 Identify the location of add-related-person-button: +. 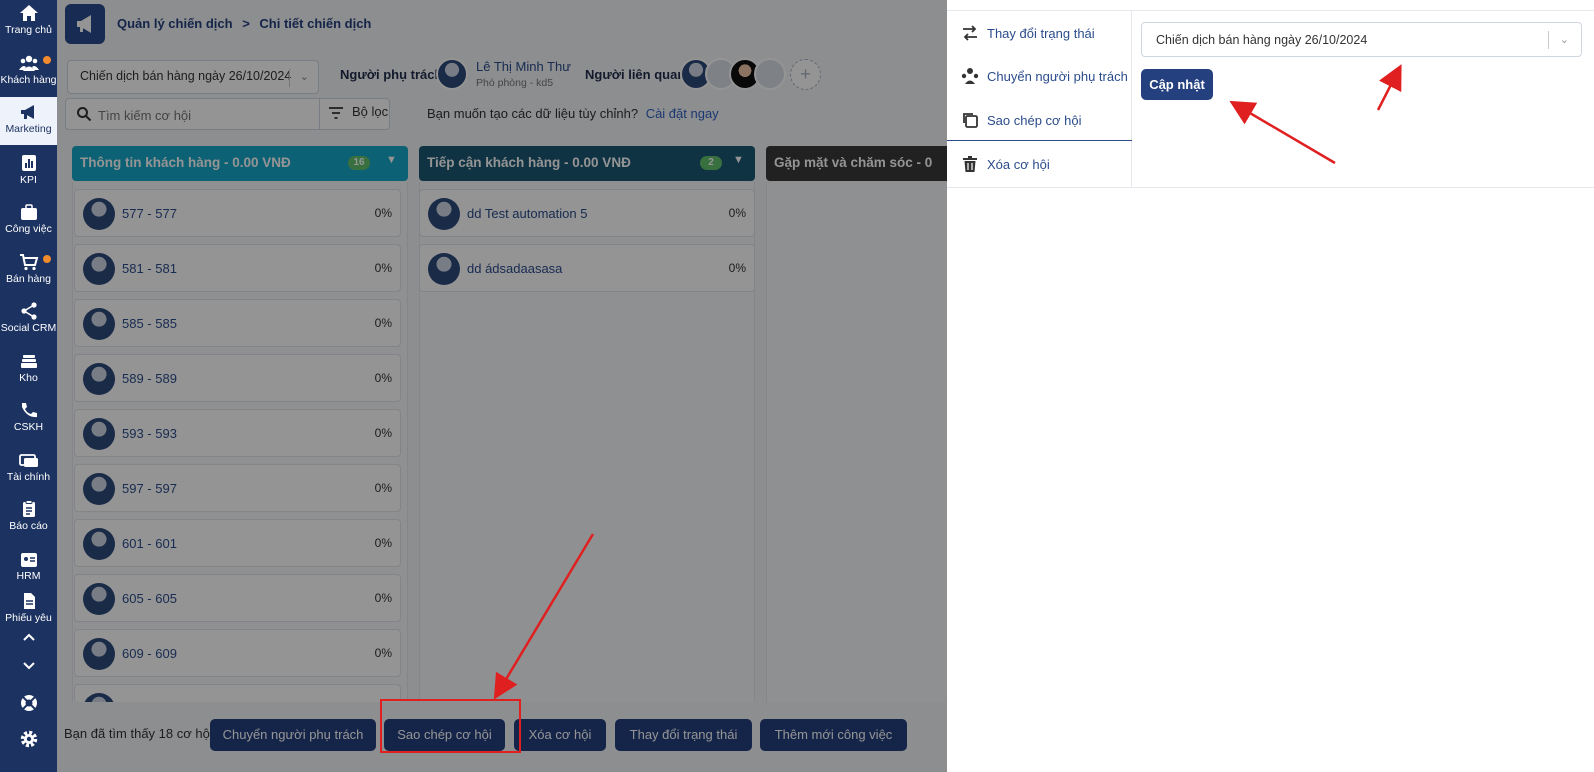
(805, 74).